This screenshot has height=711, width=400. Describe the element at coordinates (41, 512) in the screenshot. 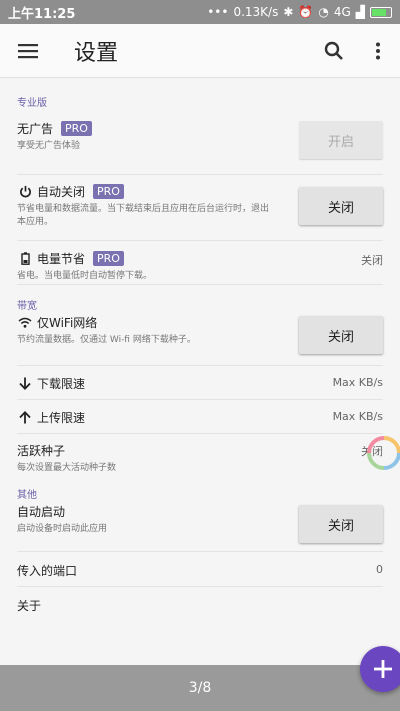

I see `setting-title: 自动启动` at that location.